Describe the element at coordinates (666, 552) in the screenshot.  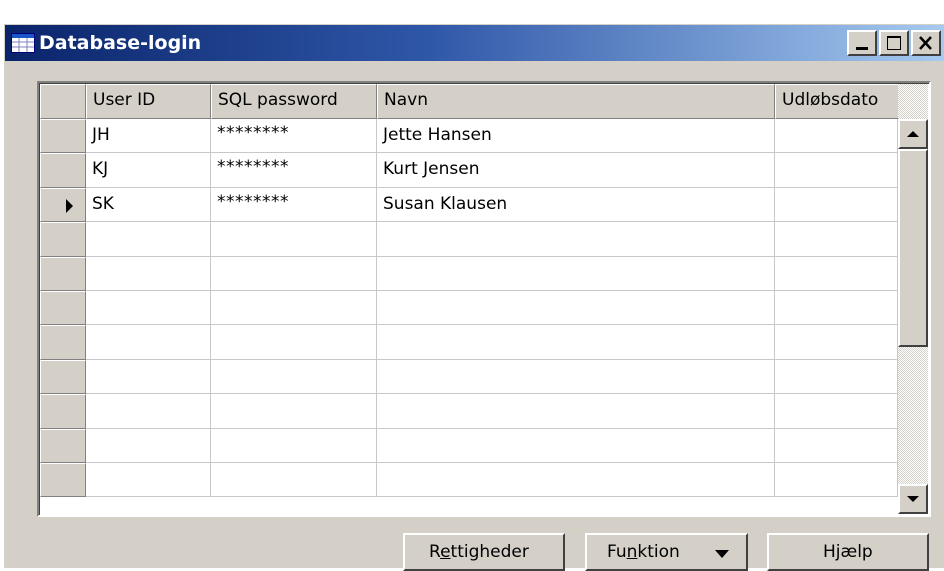
I see `funktion-button: Funktion` at that location.